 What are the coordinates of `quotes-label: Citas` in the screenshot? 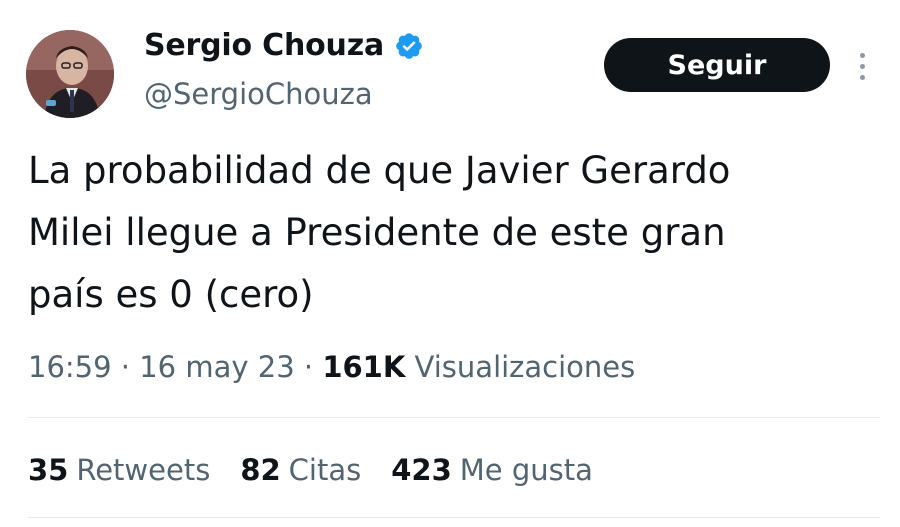 It's located at (325, 470).